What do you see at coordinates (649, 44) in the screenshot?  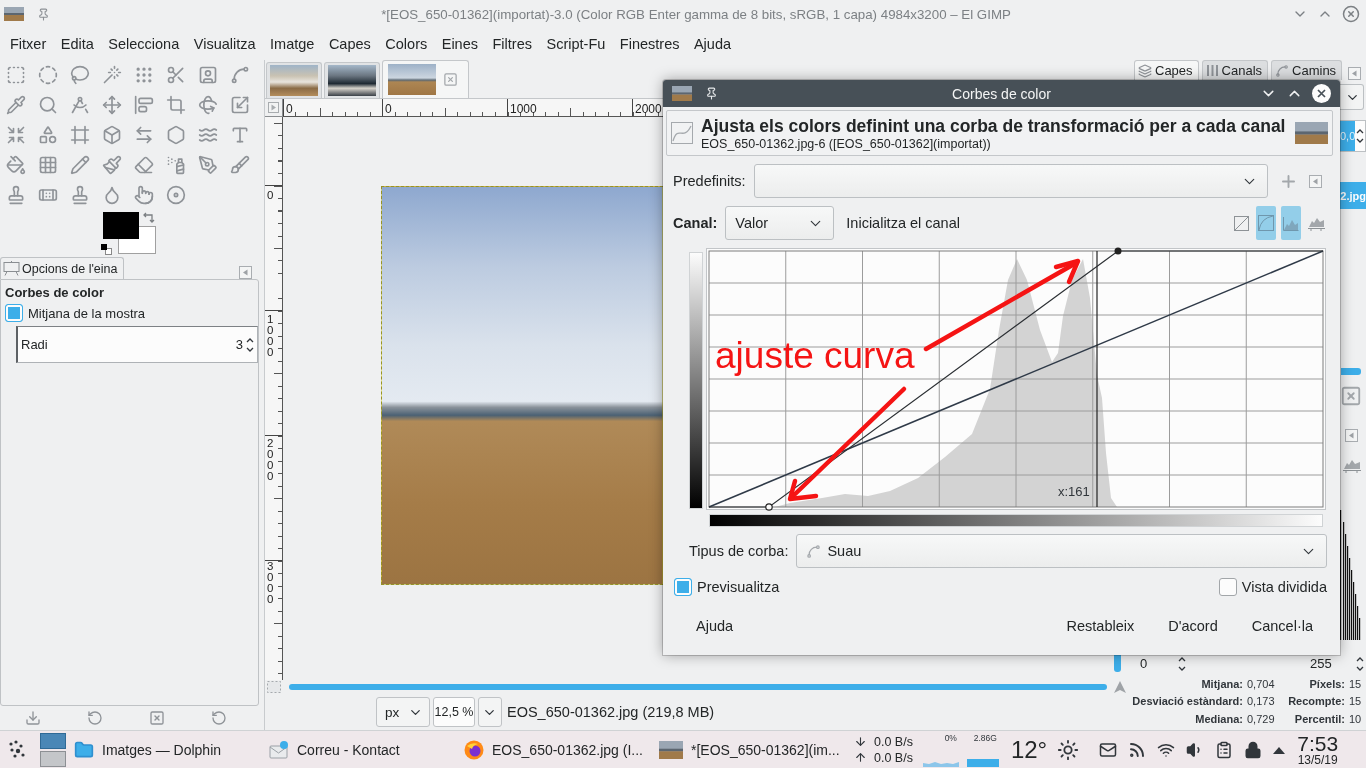 I see `menu-item: Finestres` at bounding box center [649, 44].